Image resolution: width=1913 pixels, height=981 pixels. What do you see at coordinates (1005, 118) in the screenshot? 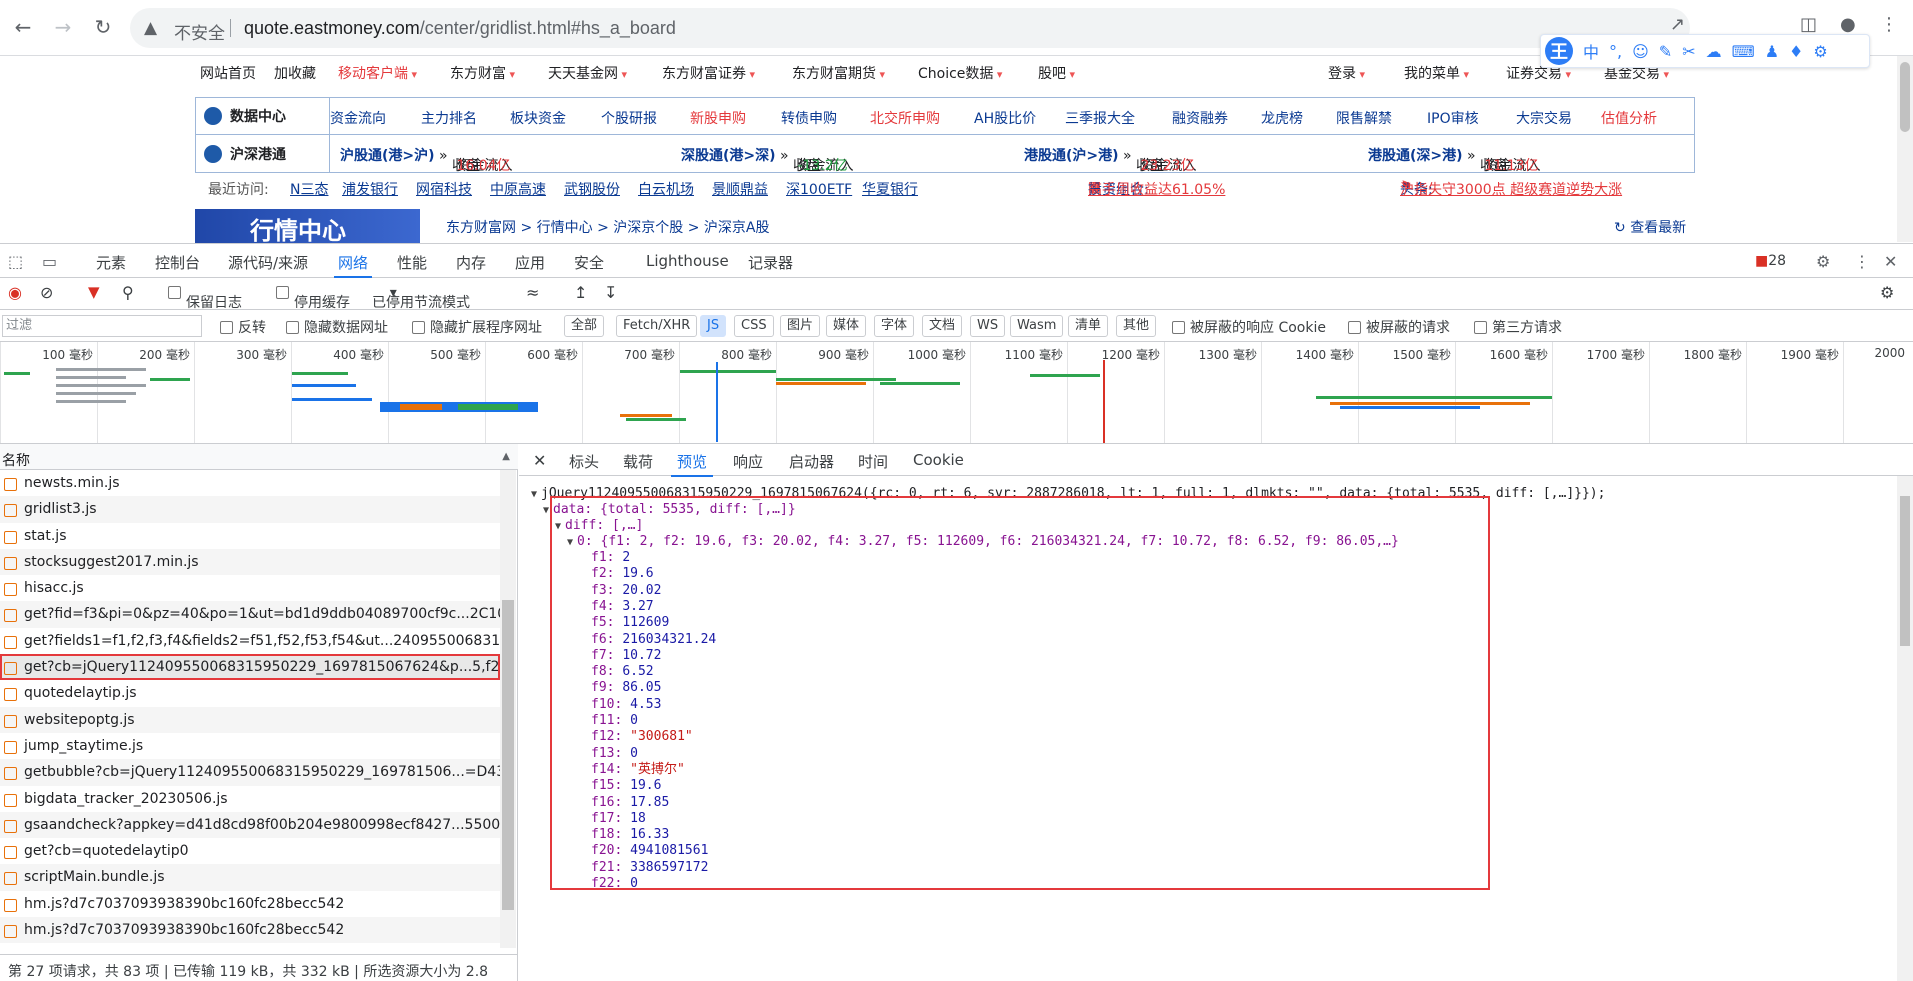
I see `dc-link: AH股比价` at bounding box center [1005, 118].